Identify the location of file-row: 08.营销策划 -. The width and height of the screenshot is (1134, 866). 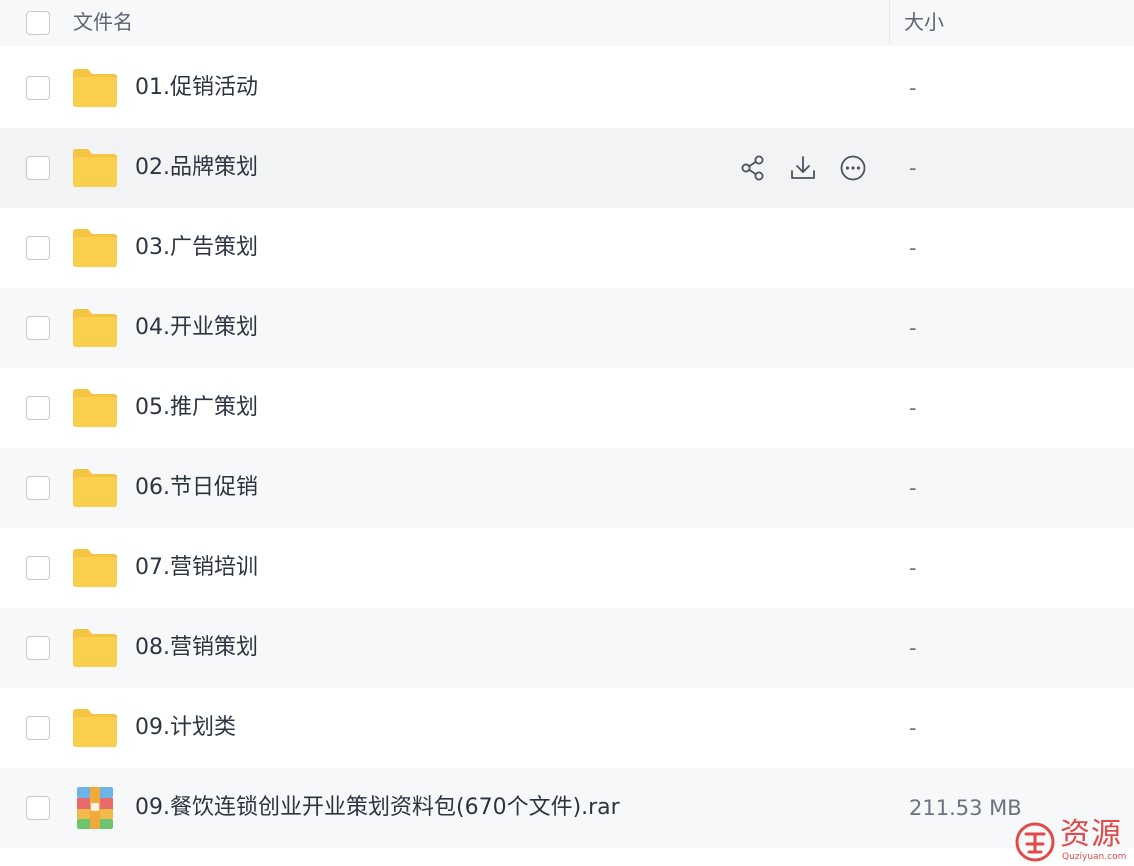
(567, 648).